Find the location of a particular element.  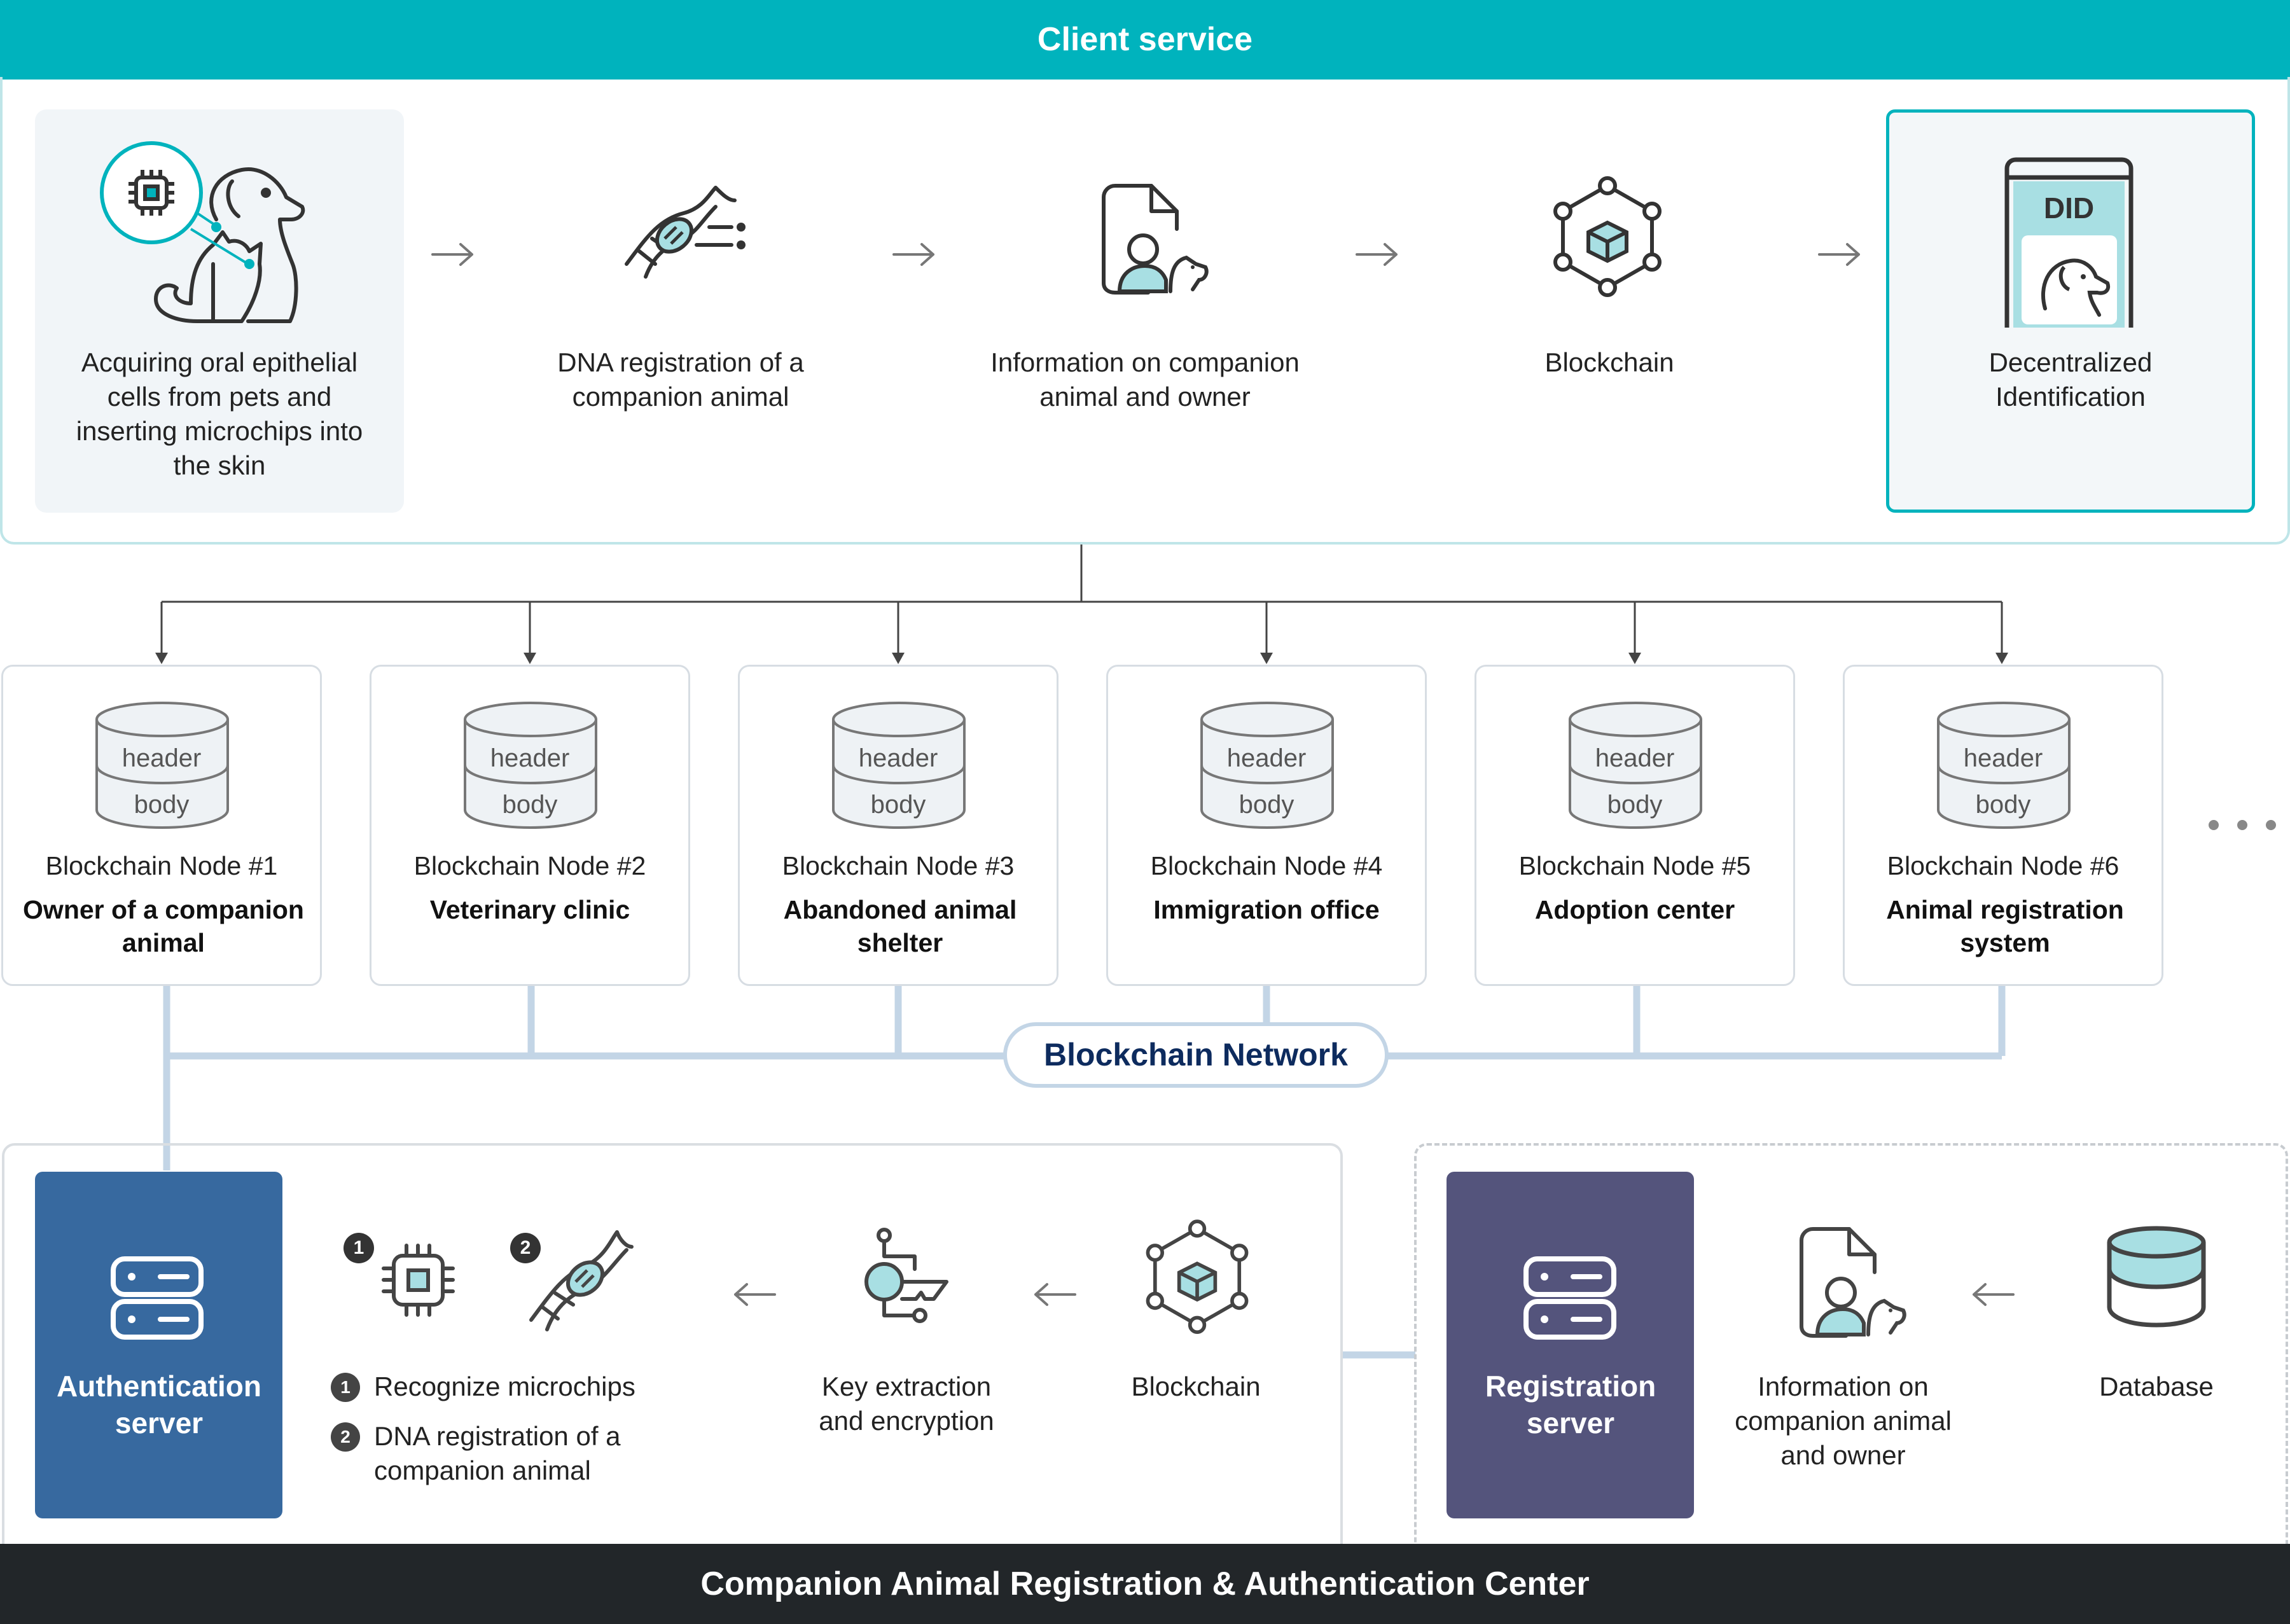

auth-arrows is located at coordinates (905, 1294).